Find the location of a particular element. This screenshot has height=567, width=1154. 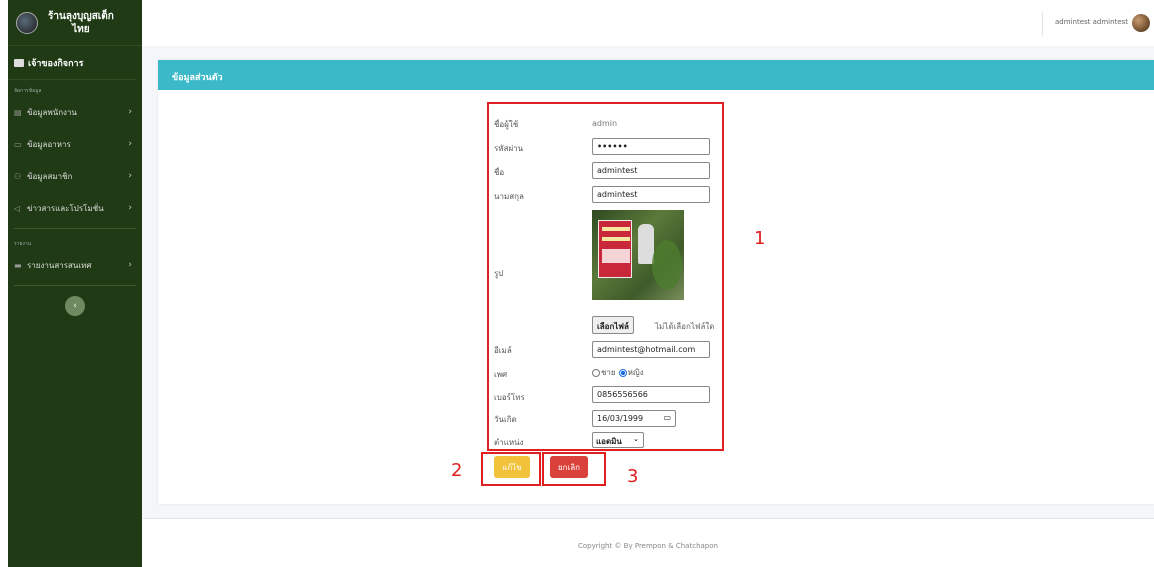

copyright-text: Copyright © By Prempon & Chatchapon is located at coordinates (648, 546).